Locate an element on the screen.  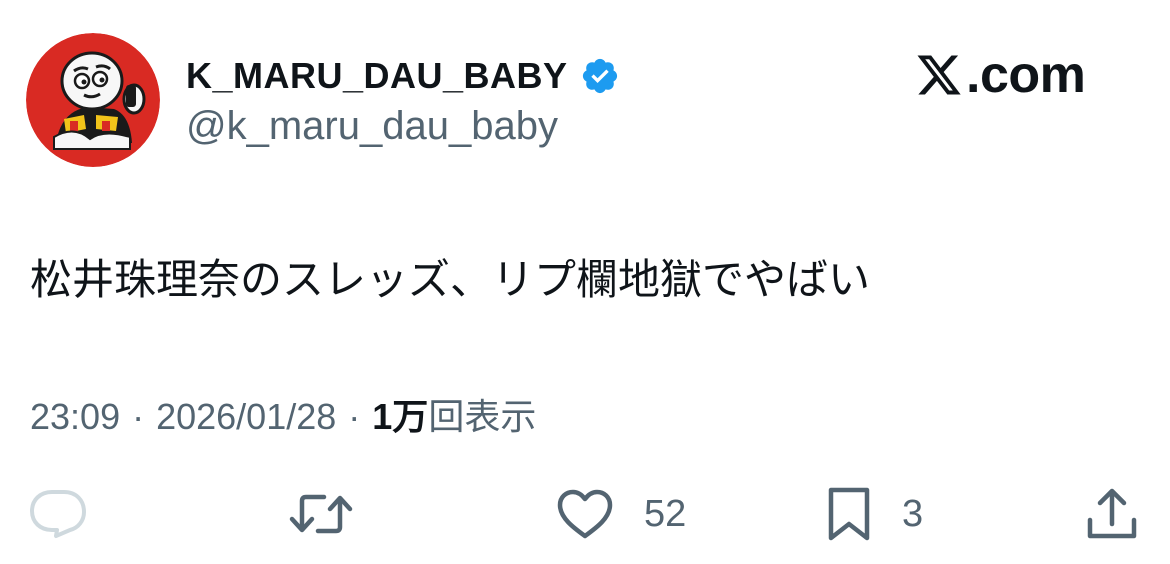
avatar is located at coordinates (93, 100).